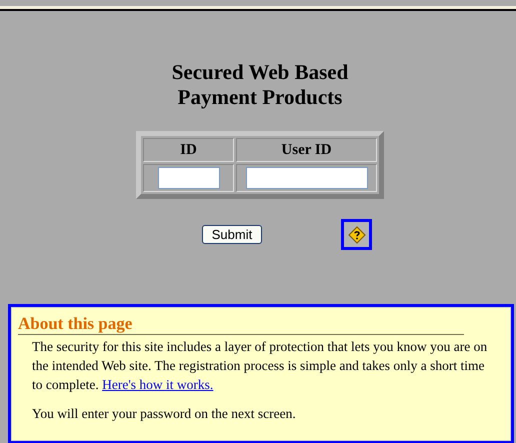 This screenshot has height=443, width=516. What do you see at coordinates (306, 150) in the screenshot?
I see `column-header: User ID` at bounding box center [306, 150].